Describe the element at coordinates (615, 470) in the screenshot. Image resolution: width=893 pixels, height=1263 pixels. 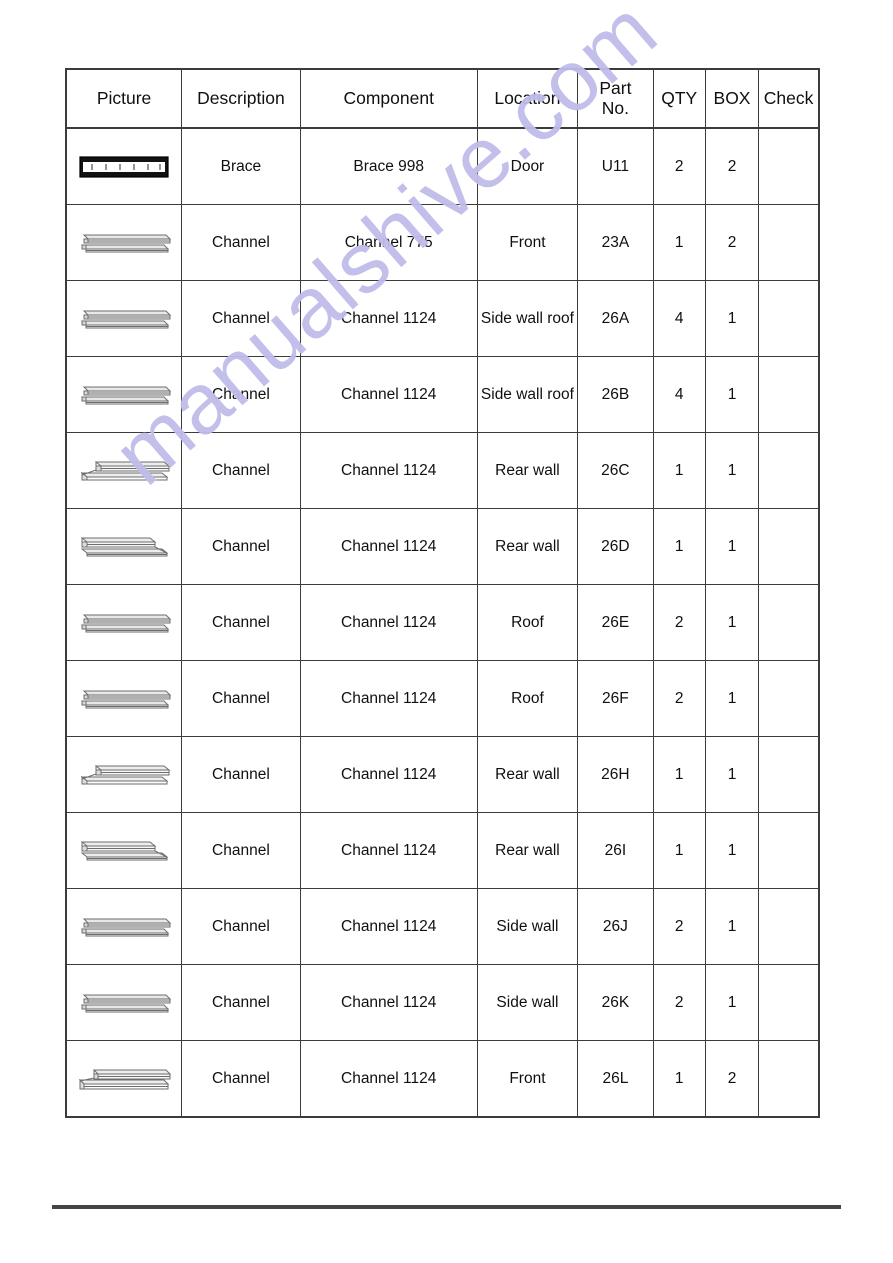
I see `cell-part-no: 26C` at that location.